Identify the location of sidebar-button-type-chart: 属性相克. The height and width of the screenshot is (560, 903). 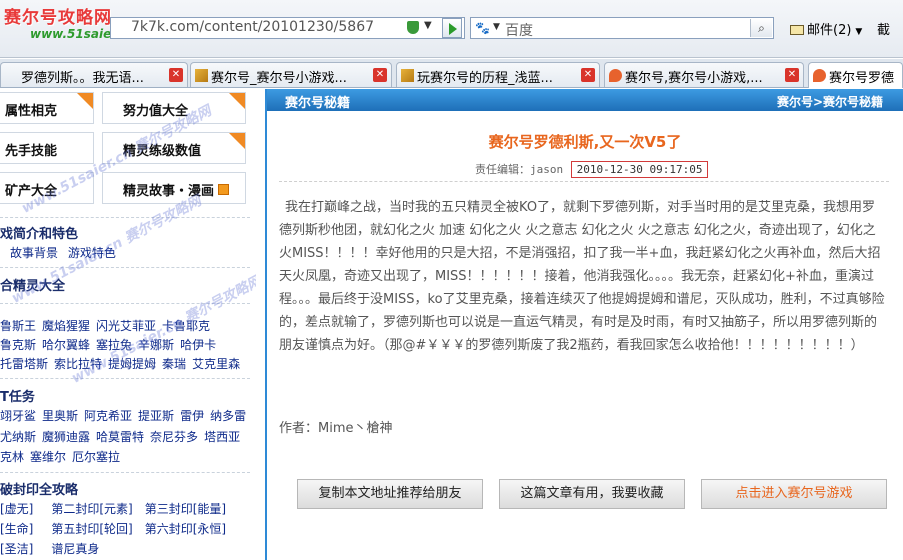
(47, 108).